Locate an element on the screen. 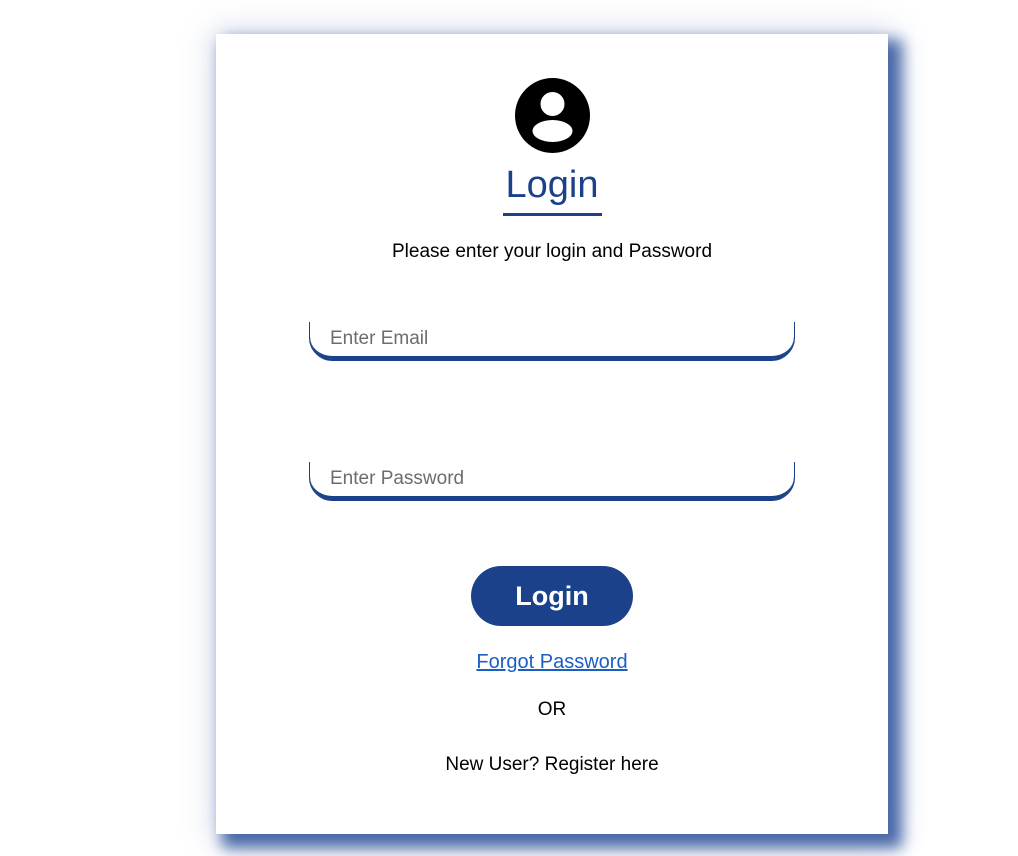 The height and width of the screenshot is (856, 1018). register-link: New User? Register here is located at coordinates (552, 765).